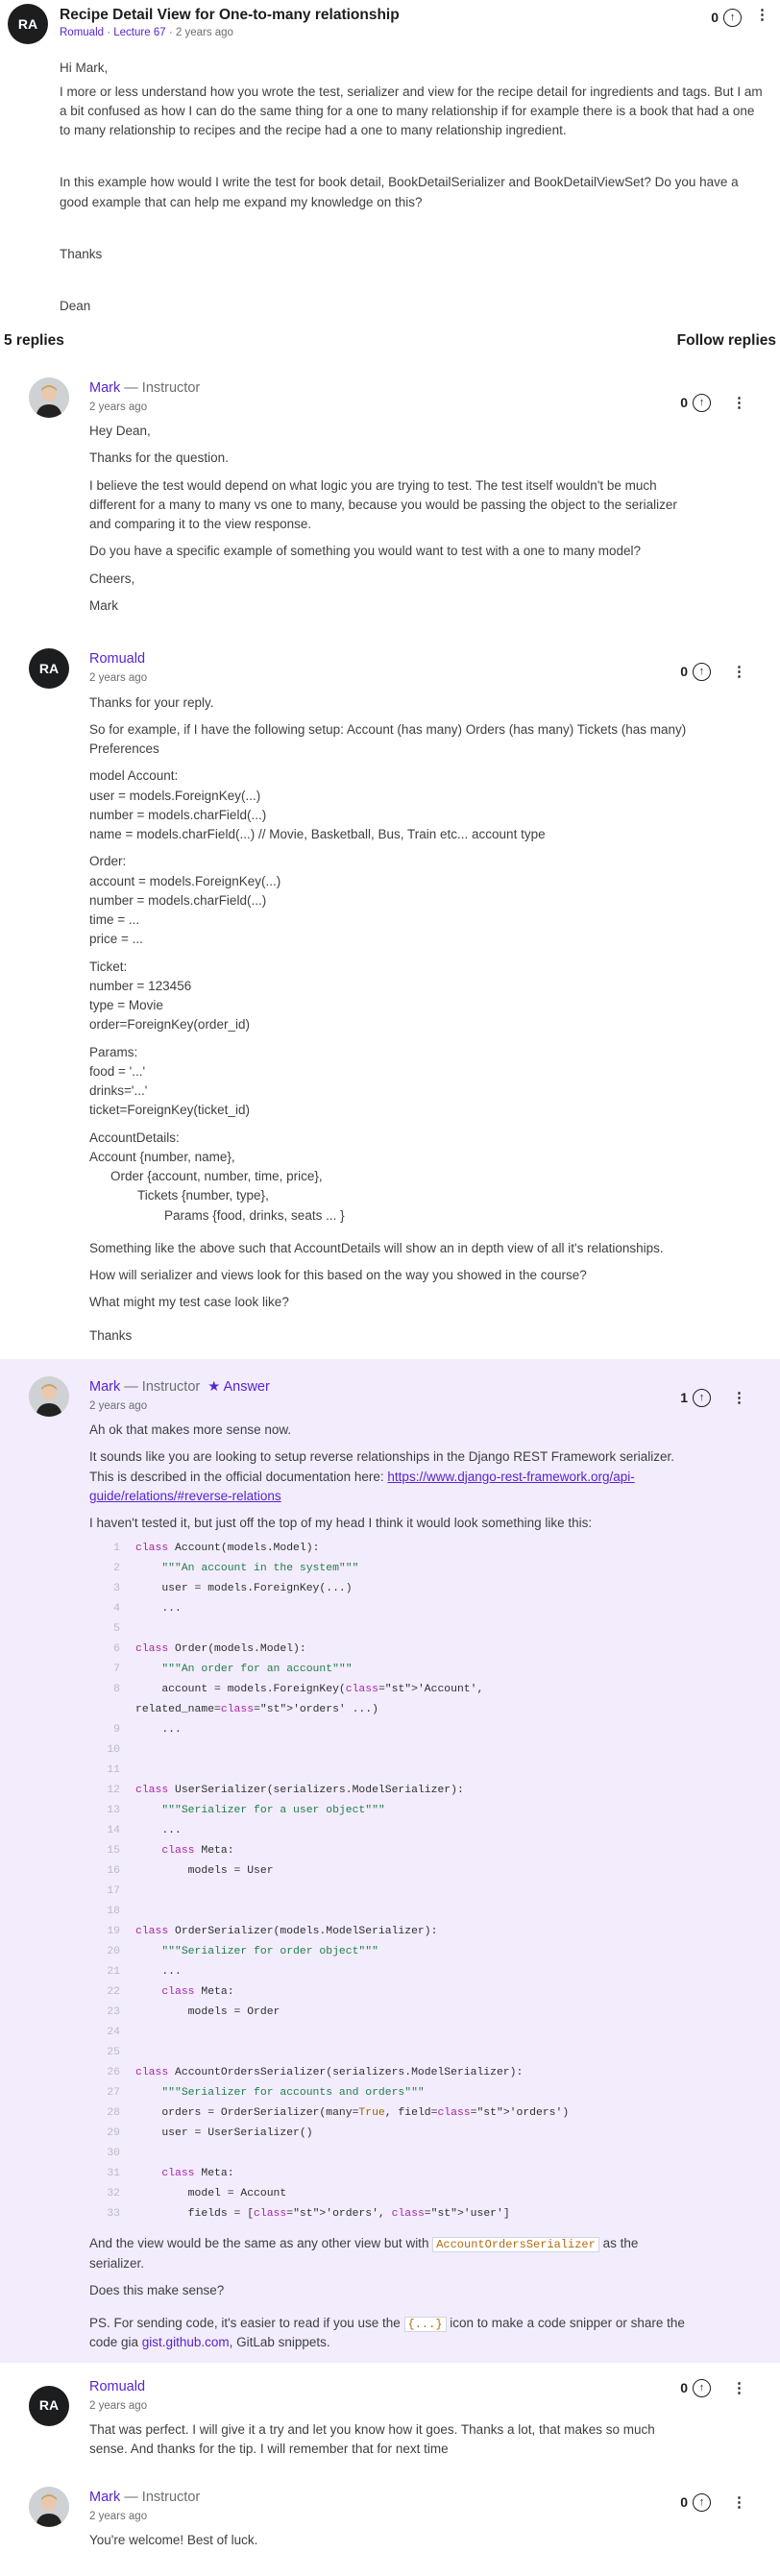 The height and width of the screenshot is (2576, 780). What do you see at coordinates (244, 1589) in the screenshot?
I see `code-text: user = models.ForeignKey(...)` at bounding box center [244, 1589].